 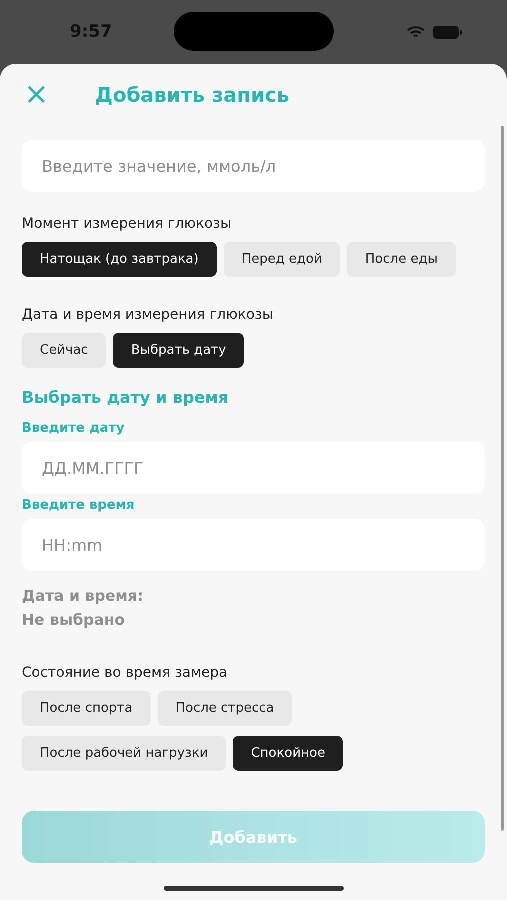 What do you see at coordinates (448, 32) in the screenshot?
I see `battery-icon` at bounding box center [448, 32].